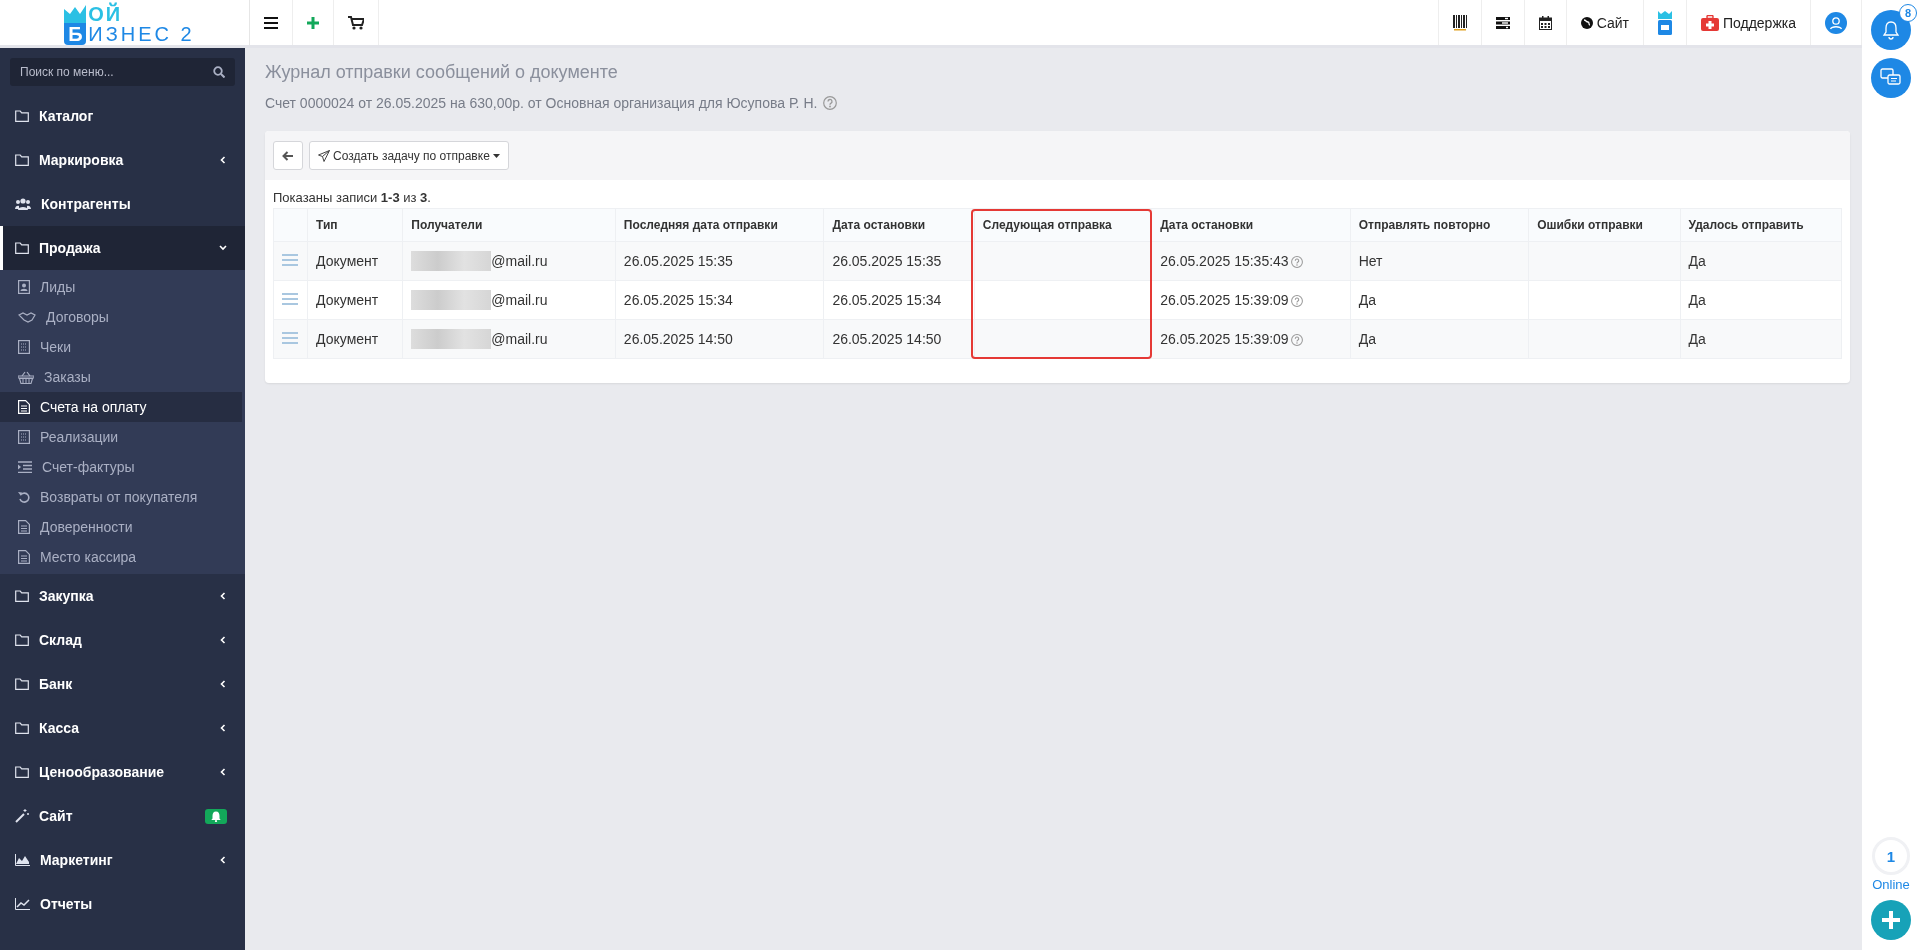 The width and height of the screenshot is (1920, 950). I want to click on logo: ОЙ Б ИЗНЕС 2, so click(124, 24).